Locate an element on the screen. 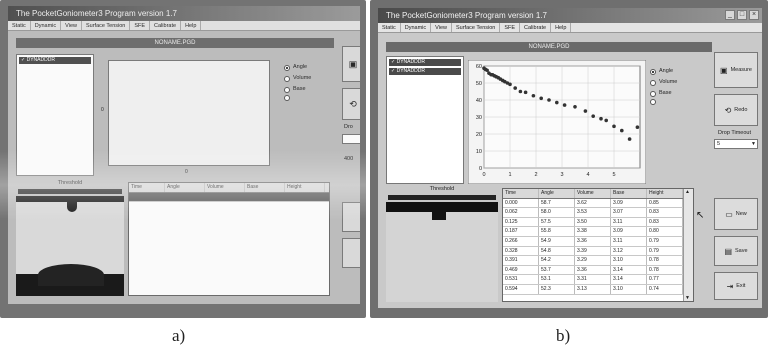 The width and height of the screenshot is (768, 362). table-row: 0.000 58.7 3.62 3.09 0.85 is located at coordinates (598, 203).